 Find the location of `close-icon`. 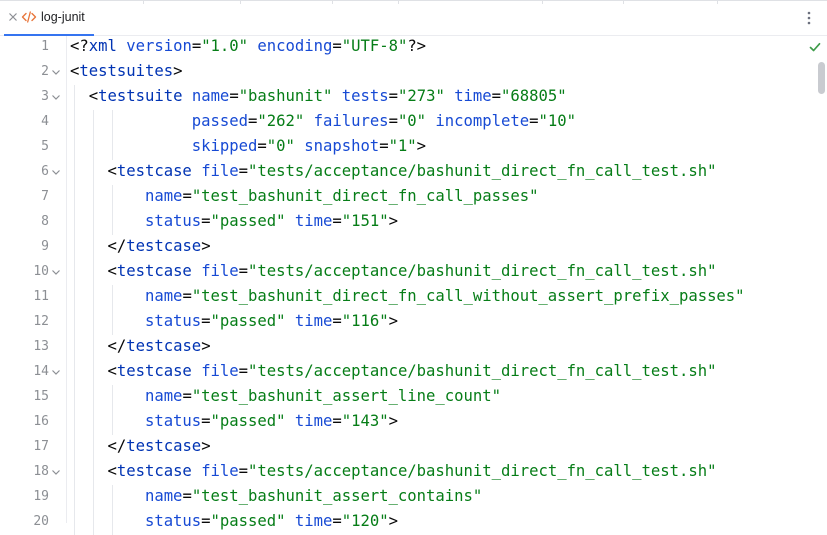

close-icon is located at coordinates (13, 17).